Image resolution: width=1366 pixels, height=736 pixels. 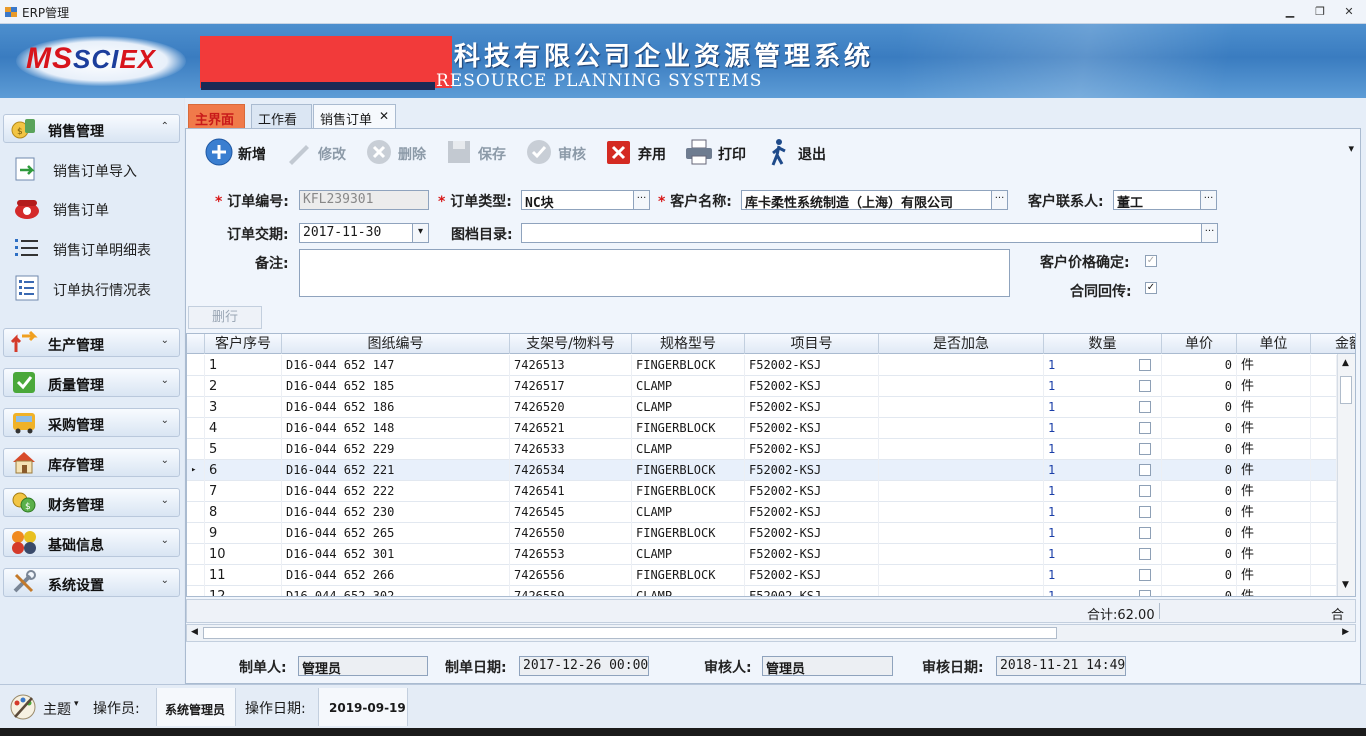 What do you see at coordinates (571, 575) in the screenshot?
I see `cell-material: 7426556` at bounding box center [571, 575].